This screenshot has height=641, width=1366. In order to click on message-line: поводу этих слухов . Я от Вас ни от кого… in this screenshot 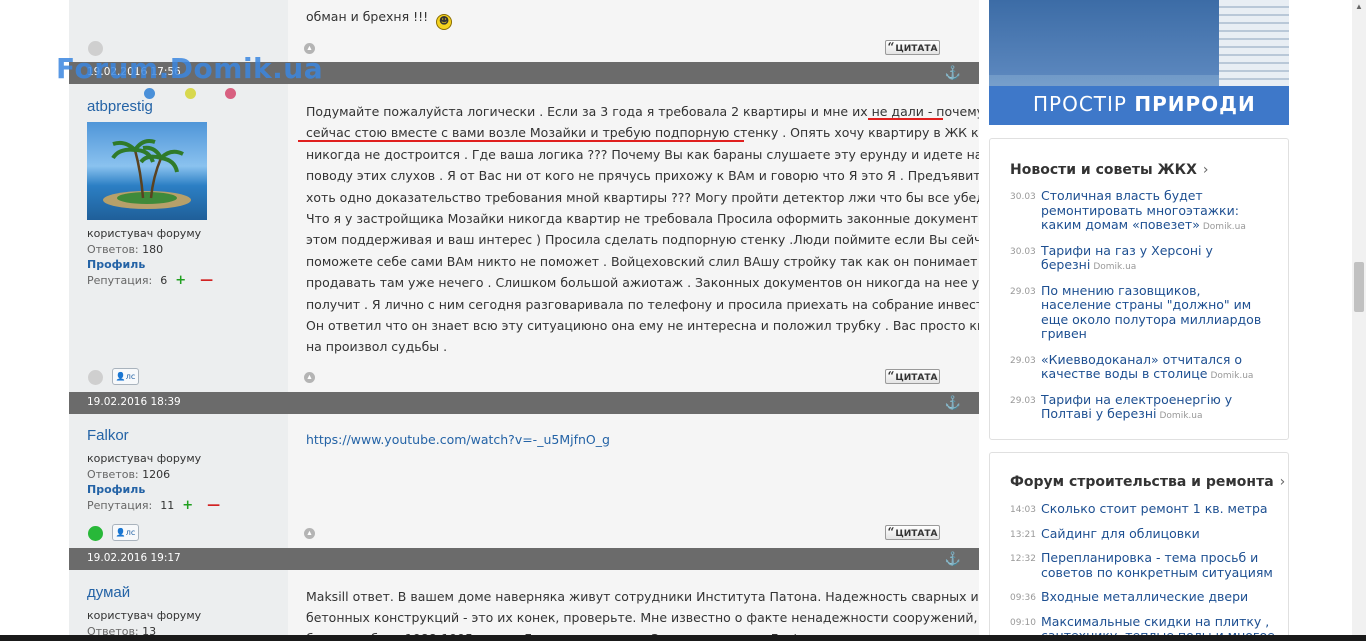, I will do `click(642, 176)`.